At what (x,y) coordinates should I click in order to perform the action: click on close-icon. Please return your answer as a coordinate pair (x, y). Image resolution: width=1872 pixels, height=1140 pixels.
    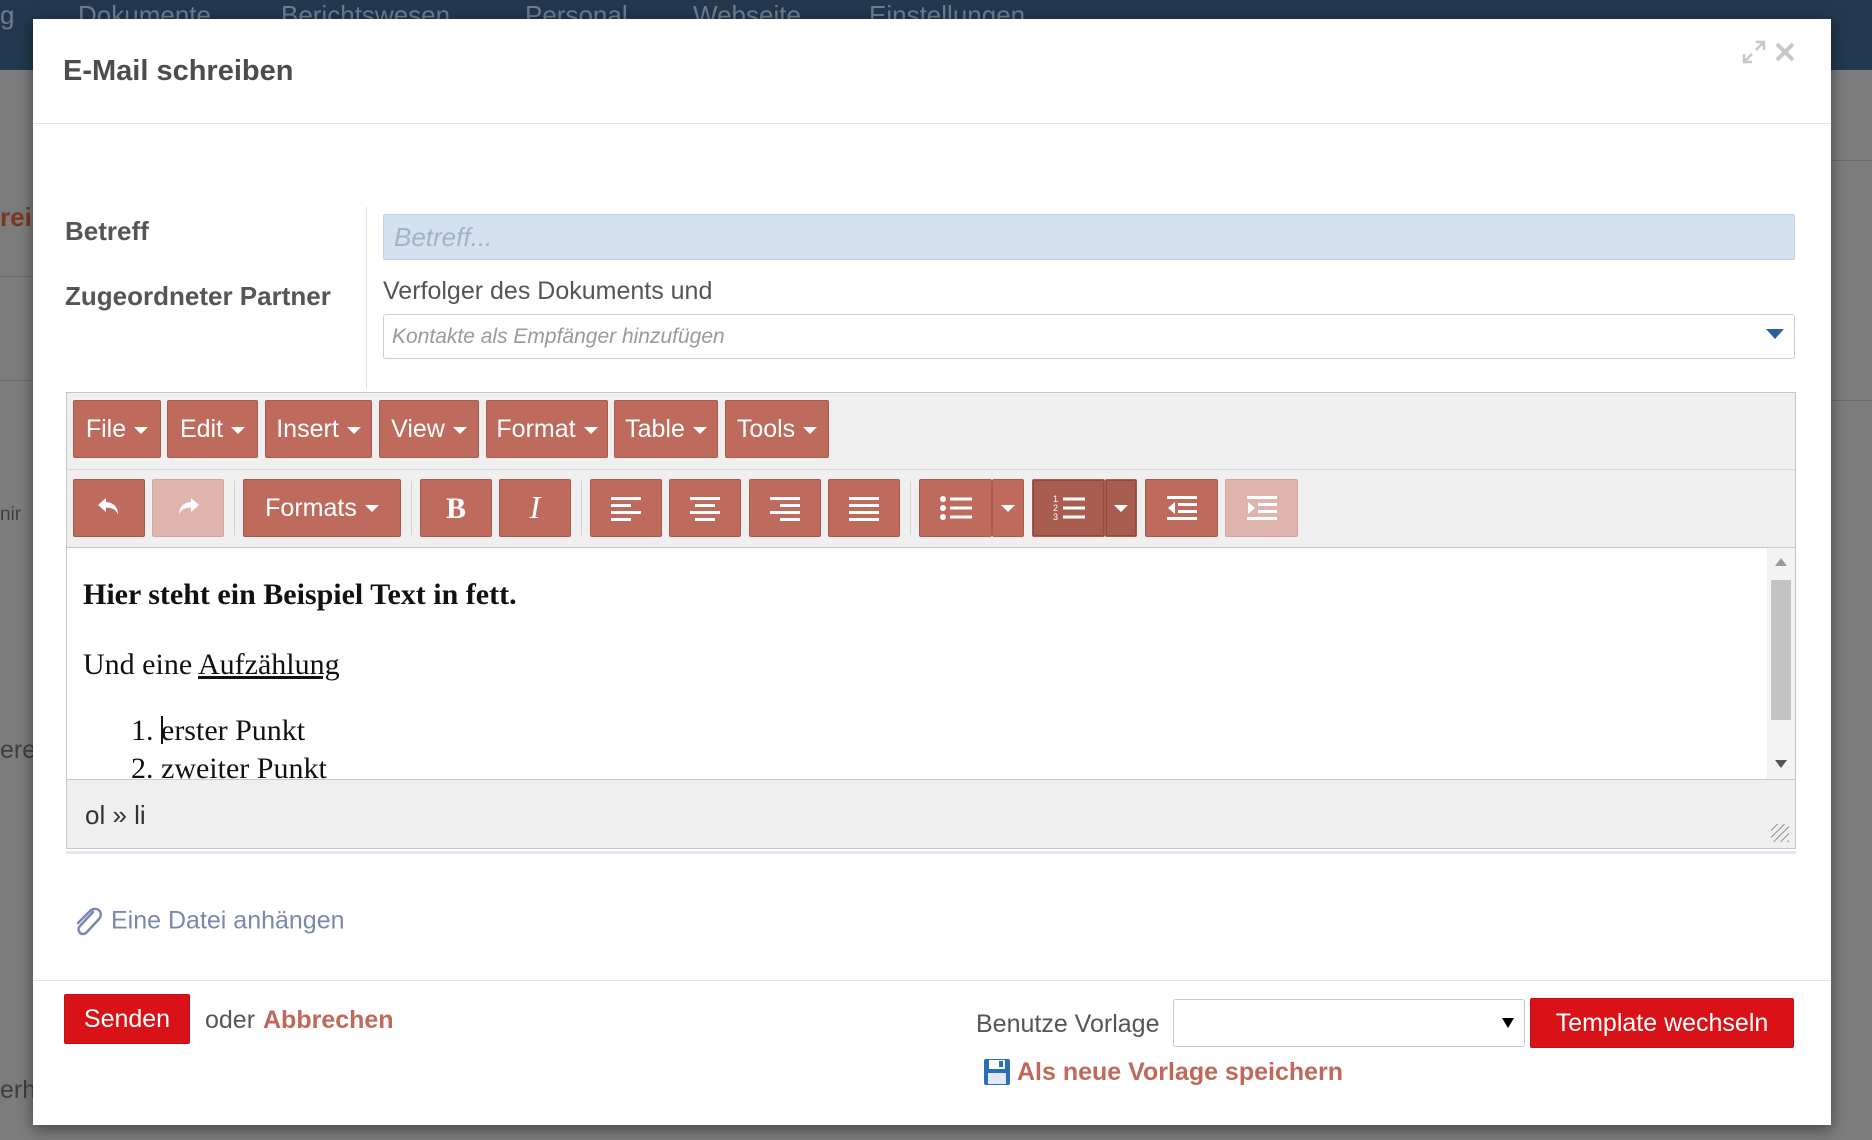
    Looking at the image, I should click on (1785, 55).